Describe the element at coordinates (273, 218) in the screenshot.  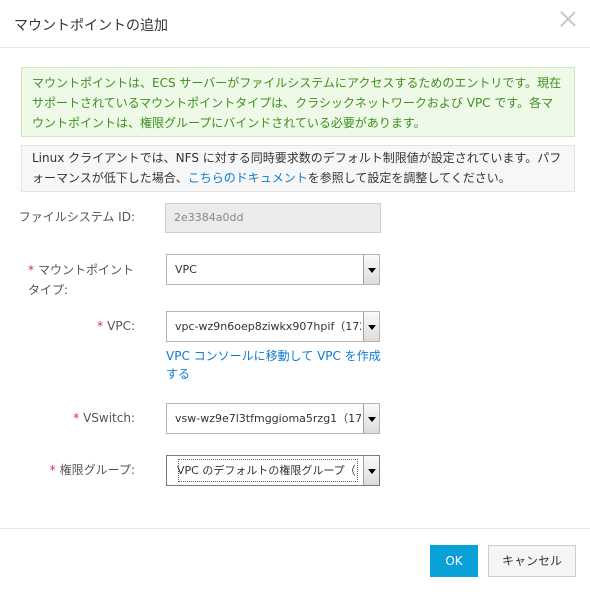
I see `filesystem-id-field: 2e3384a0dd` at that location.